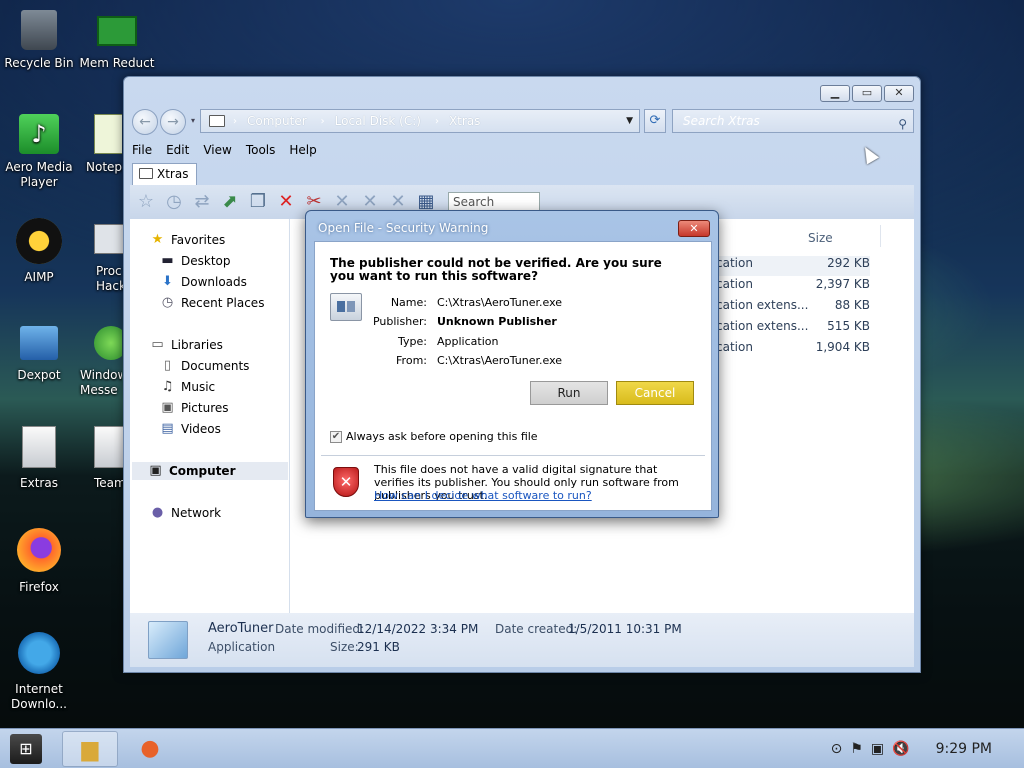 The image size is (1024, 768). What do you see at coordinates (902, 124) in the screenshot?
I see `search-icon: ⚲` at bounding box center [902, 124].